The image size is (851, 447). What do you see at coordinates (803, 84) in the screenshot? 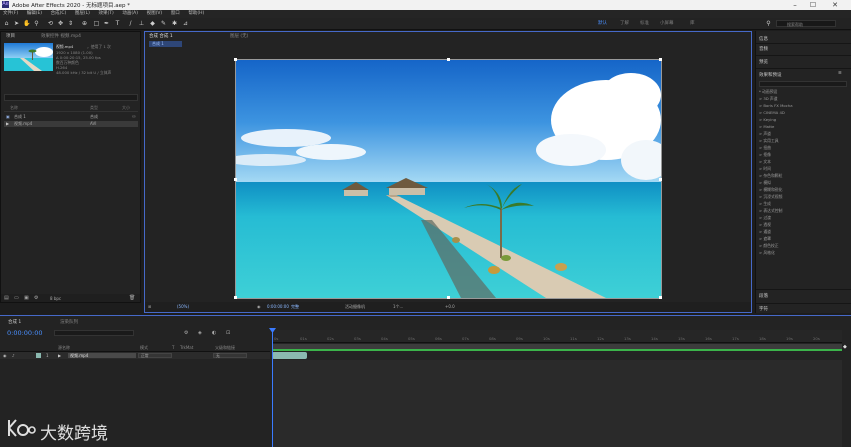
I see `effects-search-input` at bounding box center [803, 84].